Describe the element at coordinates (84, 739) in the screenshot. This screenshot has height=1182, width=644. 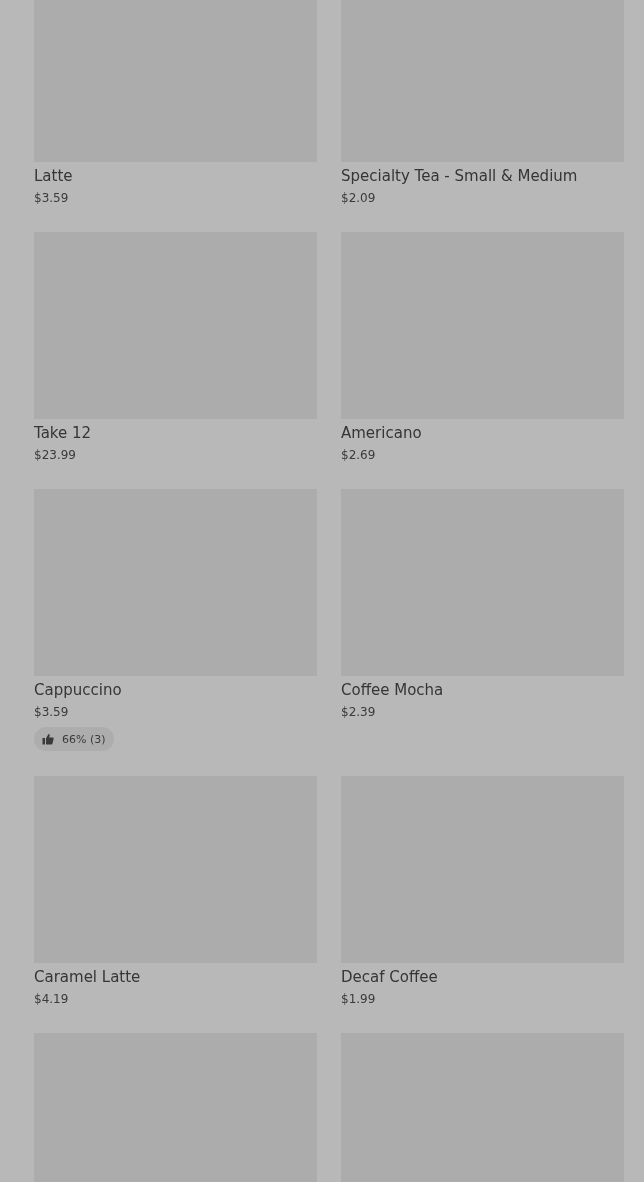
I see `rating-text: 66% (3)` at that location.